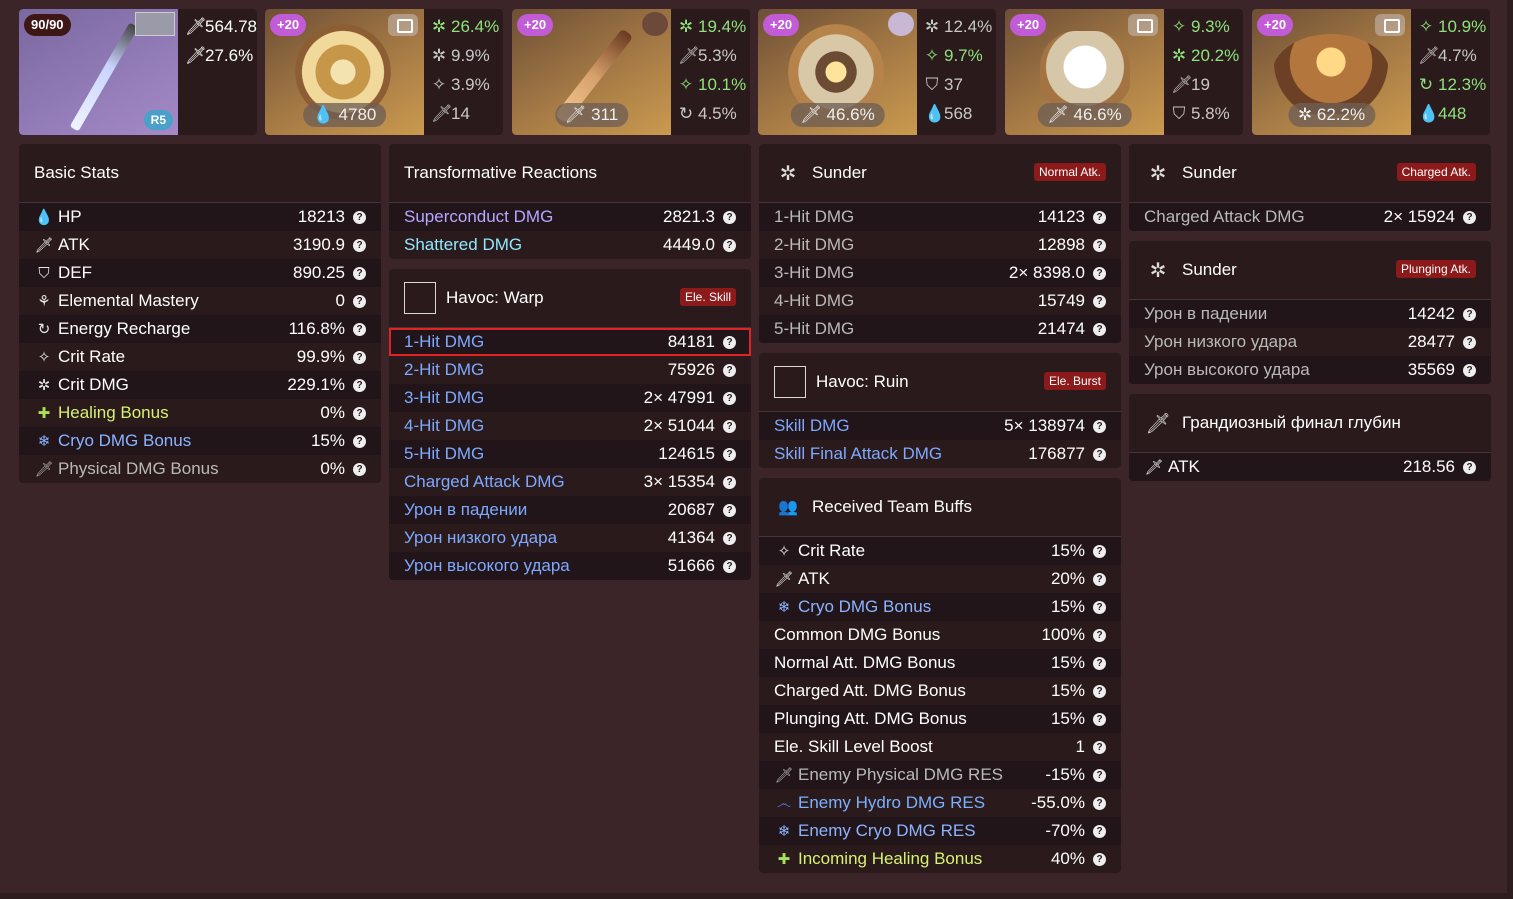 The height and width of the screenshot is (899, 1513). Describe the element at coordinates (1310, 423) in the screenshot. I see `panel-header: 🗡 Грандиозный финал глубин` at that location.